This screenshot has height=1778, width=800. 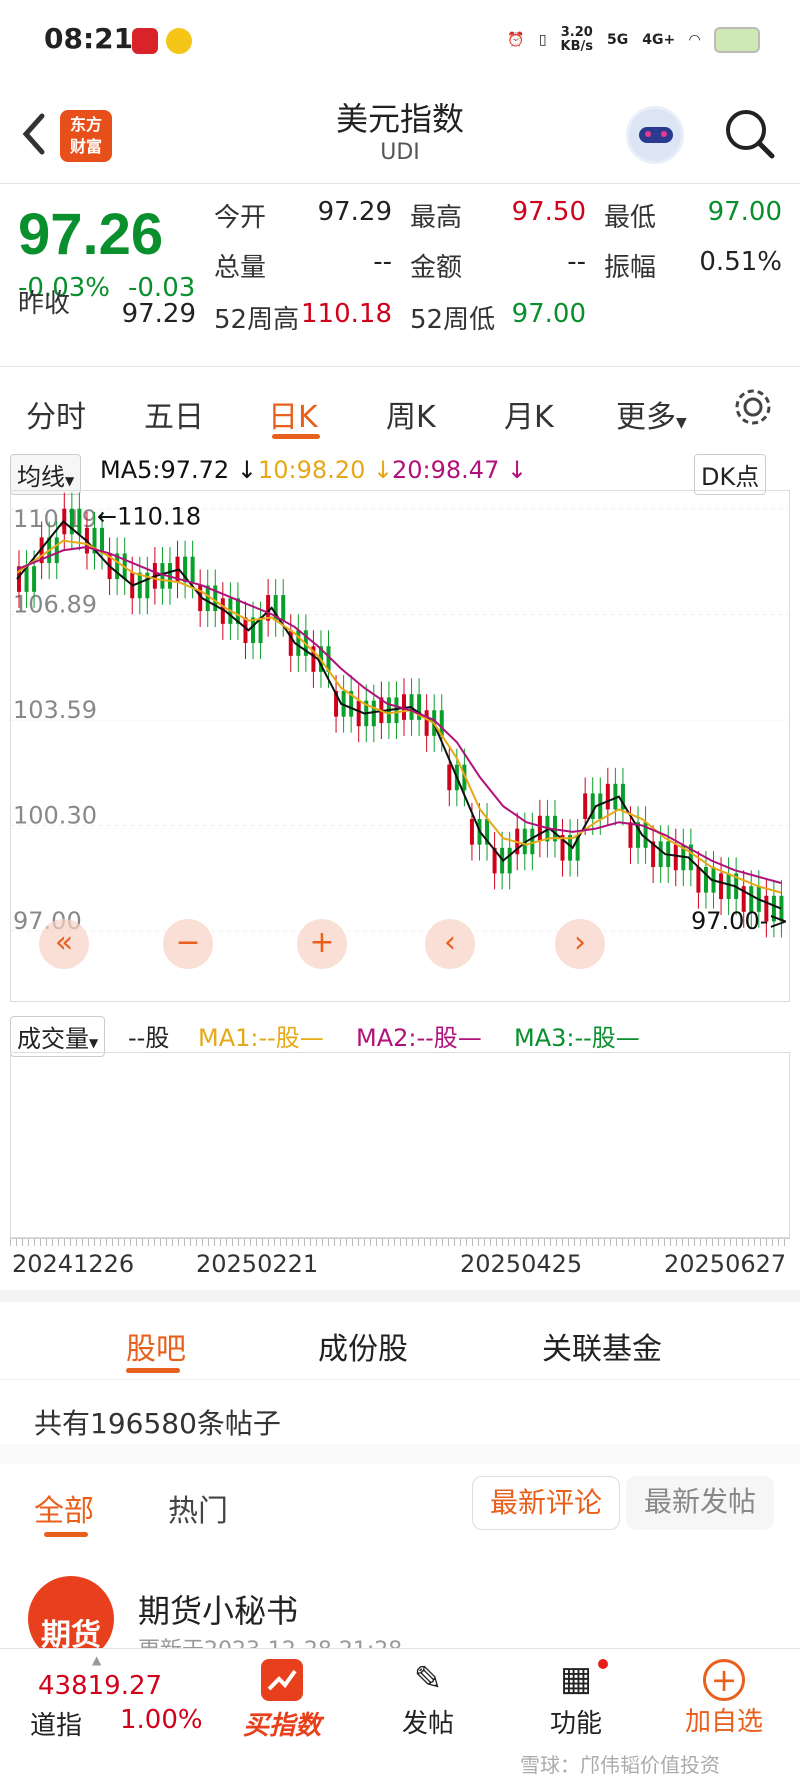 I want to click on gear-icon, so click(x=753, y=407).